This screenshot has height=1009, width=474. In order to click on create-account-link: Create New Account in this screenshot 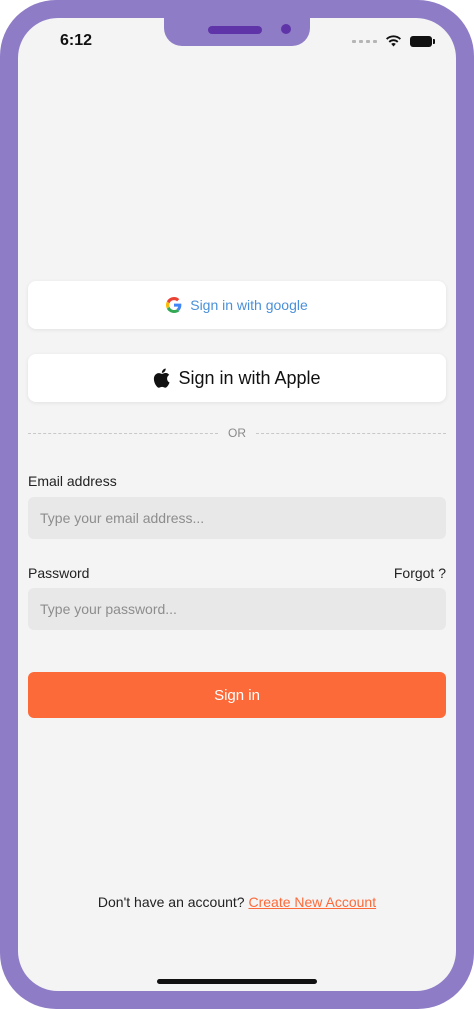, I will do `click(312, 902)`.